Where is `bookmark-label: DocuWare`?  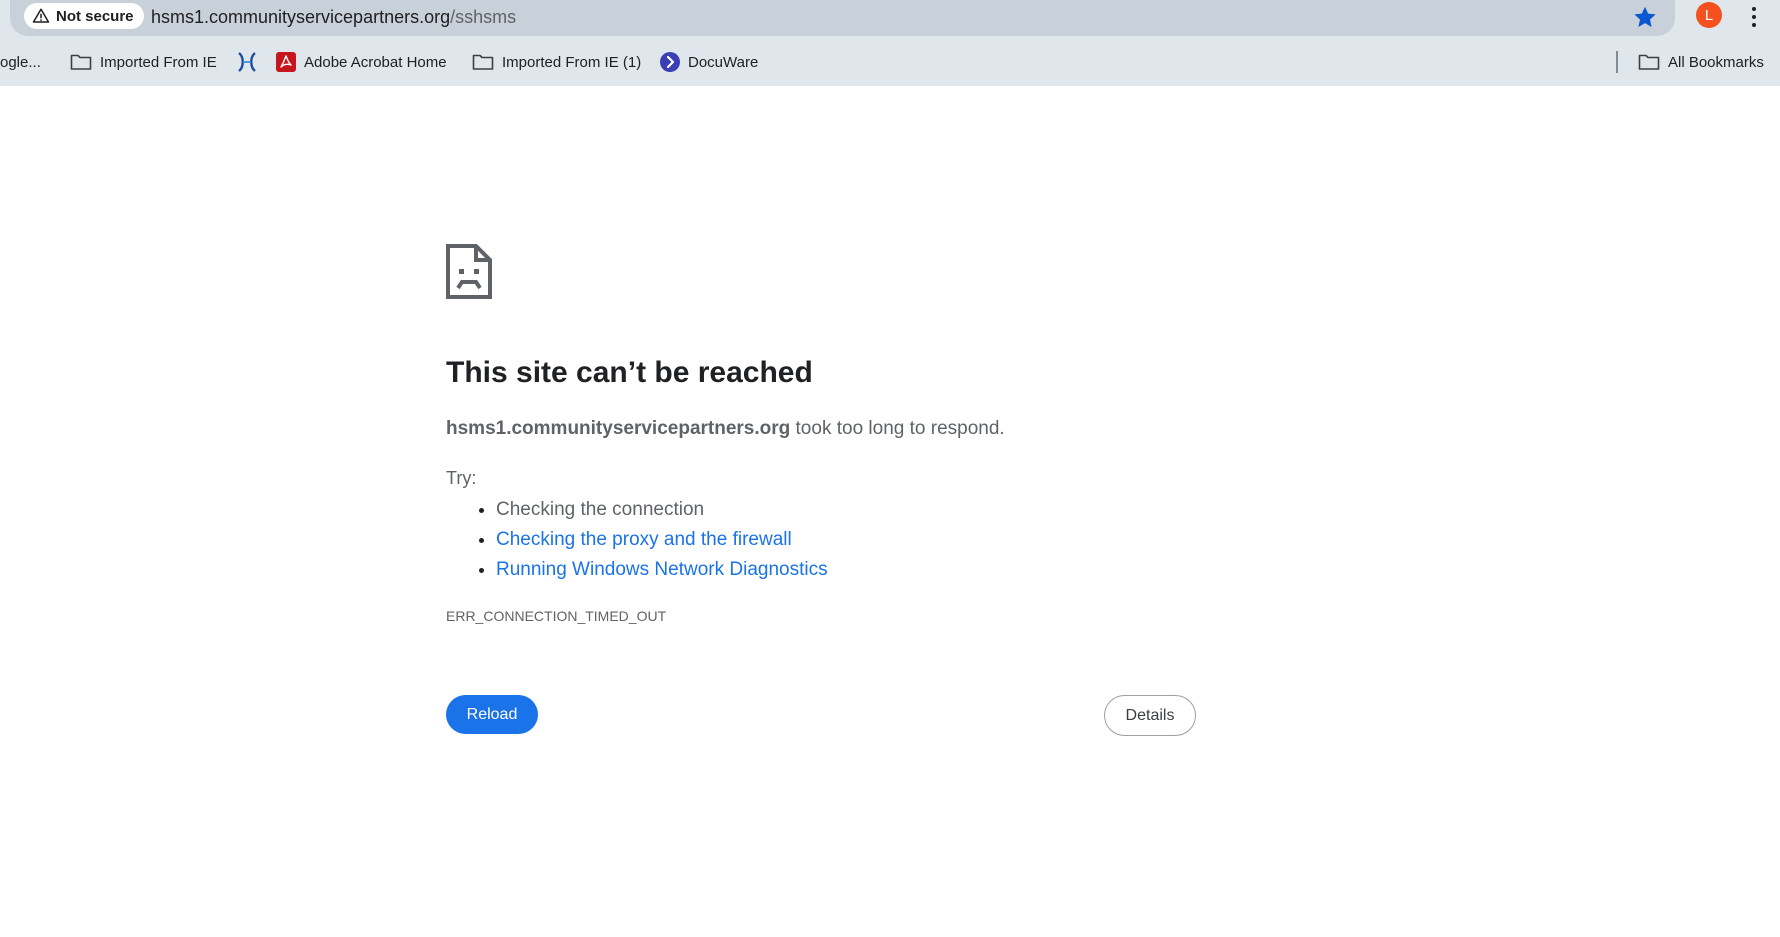
bookmark-label: DocuWare is located at coordinates (723, 62).